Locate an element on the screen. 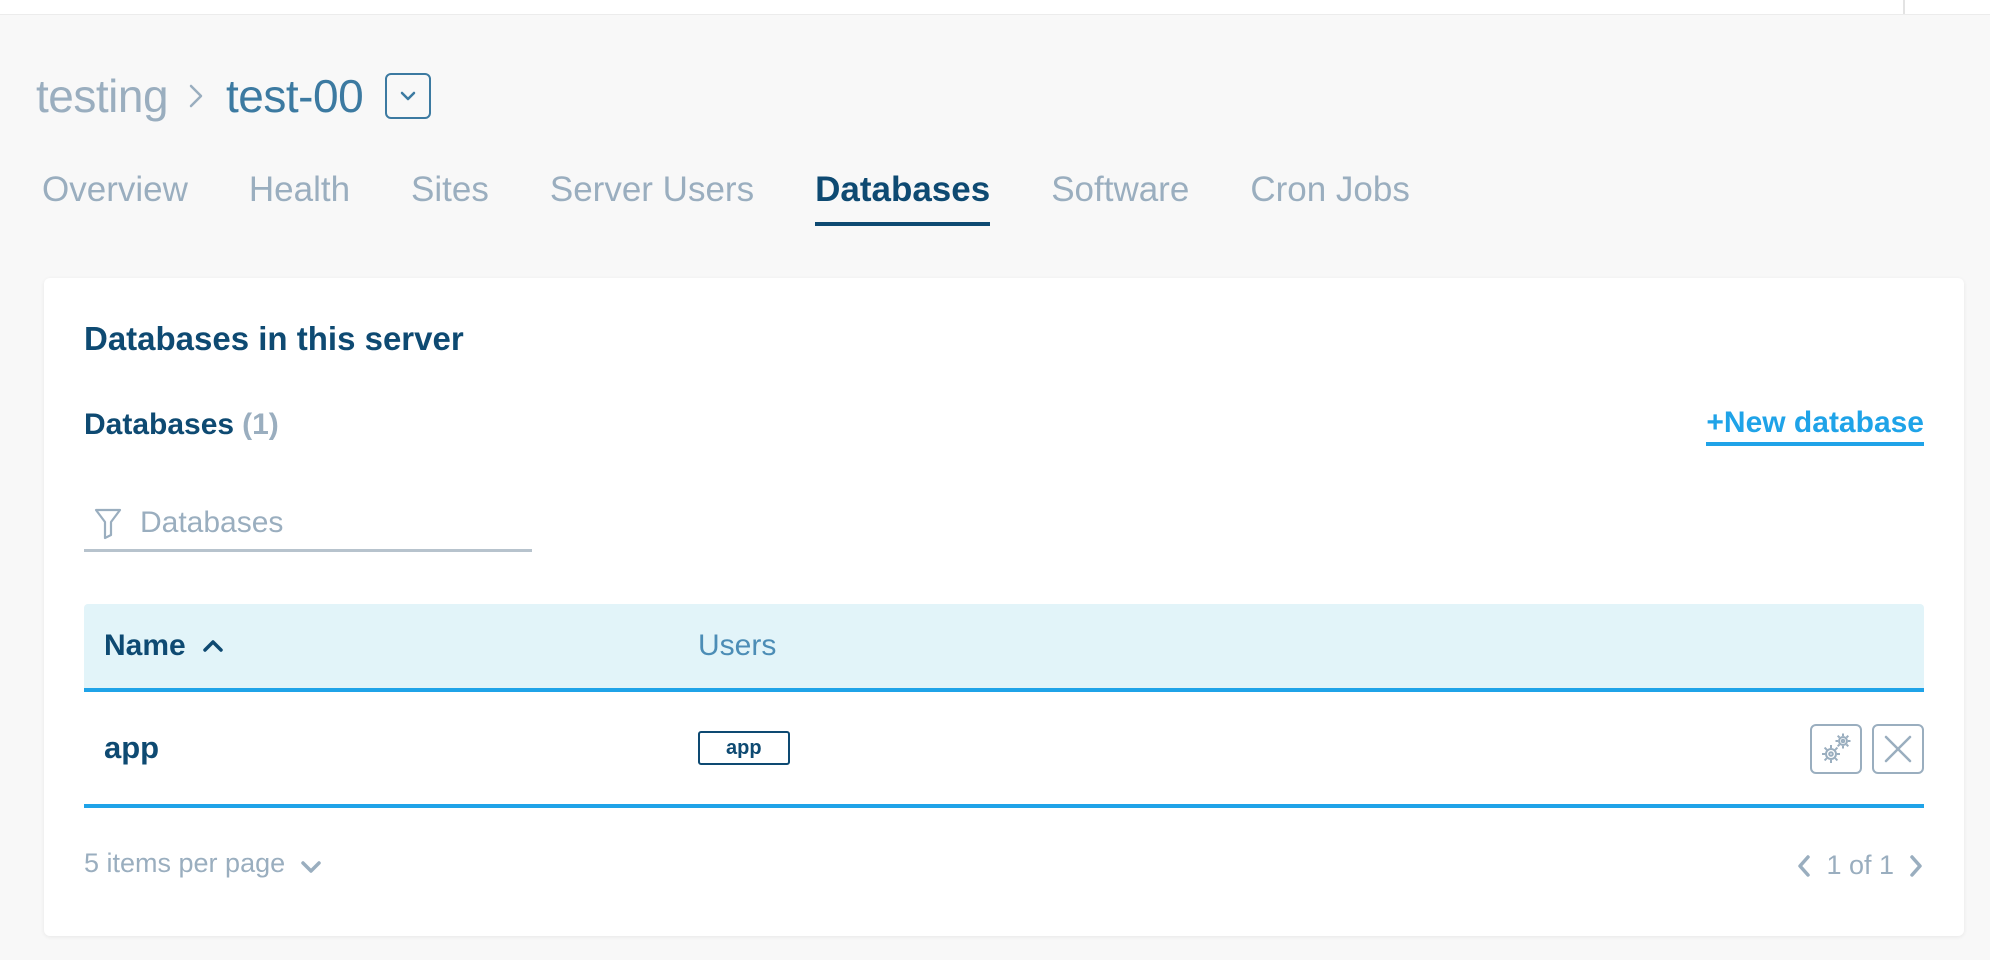 This screenshot has height=960, width=1990. tab-cron-jobs: Cron Jobs is located at coordinates (1330, 198).